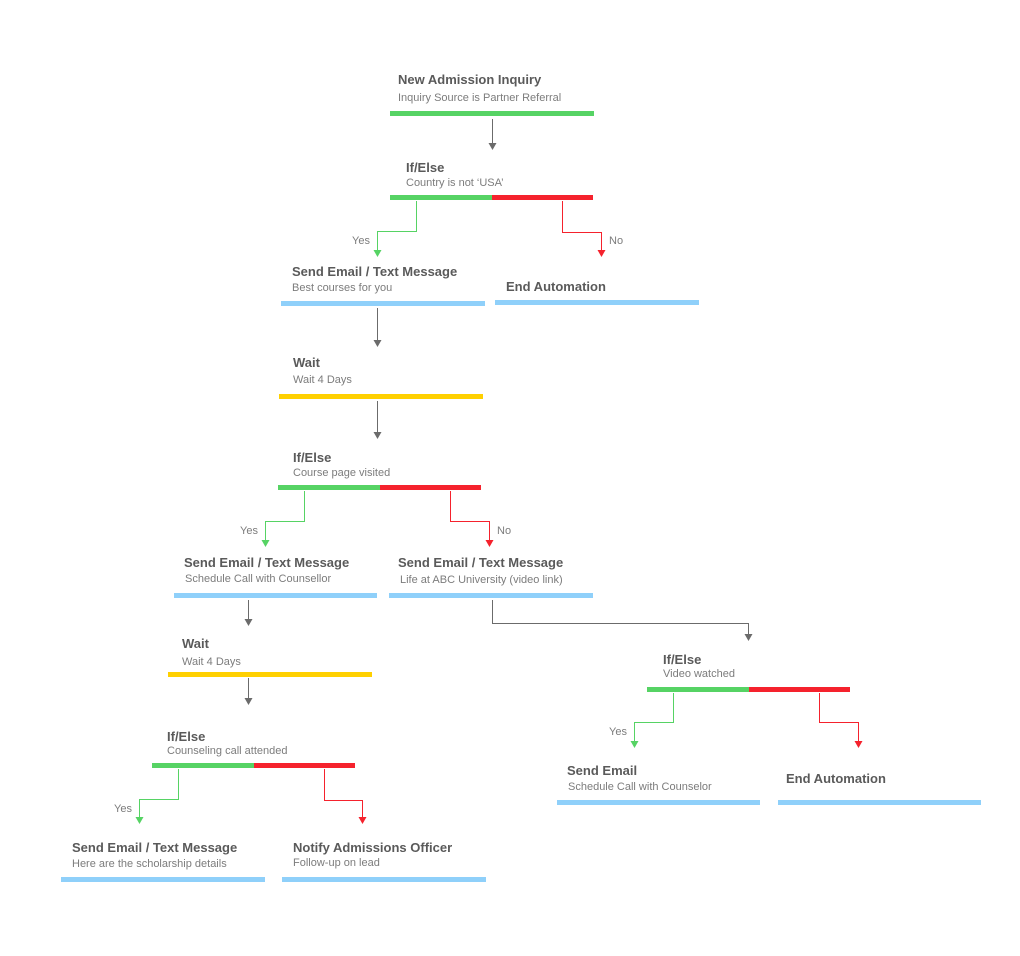 This screenshot has width=1020, height=956. What do you see at coordinates (345, 796) in the screenshot?
I see `connector-n11-no` at bounding box center [345, 796].